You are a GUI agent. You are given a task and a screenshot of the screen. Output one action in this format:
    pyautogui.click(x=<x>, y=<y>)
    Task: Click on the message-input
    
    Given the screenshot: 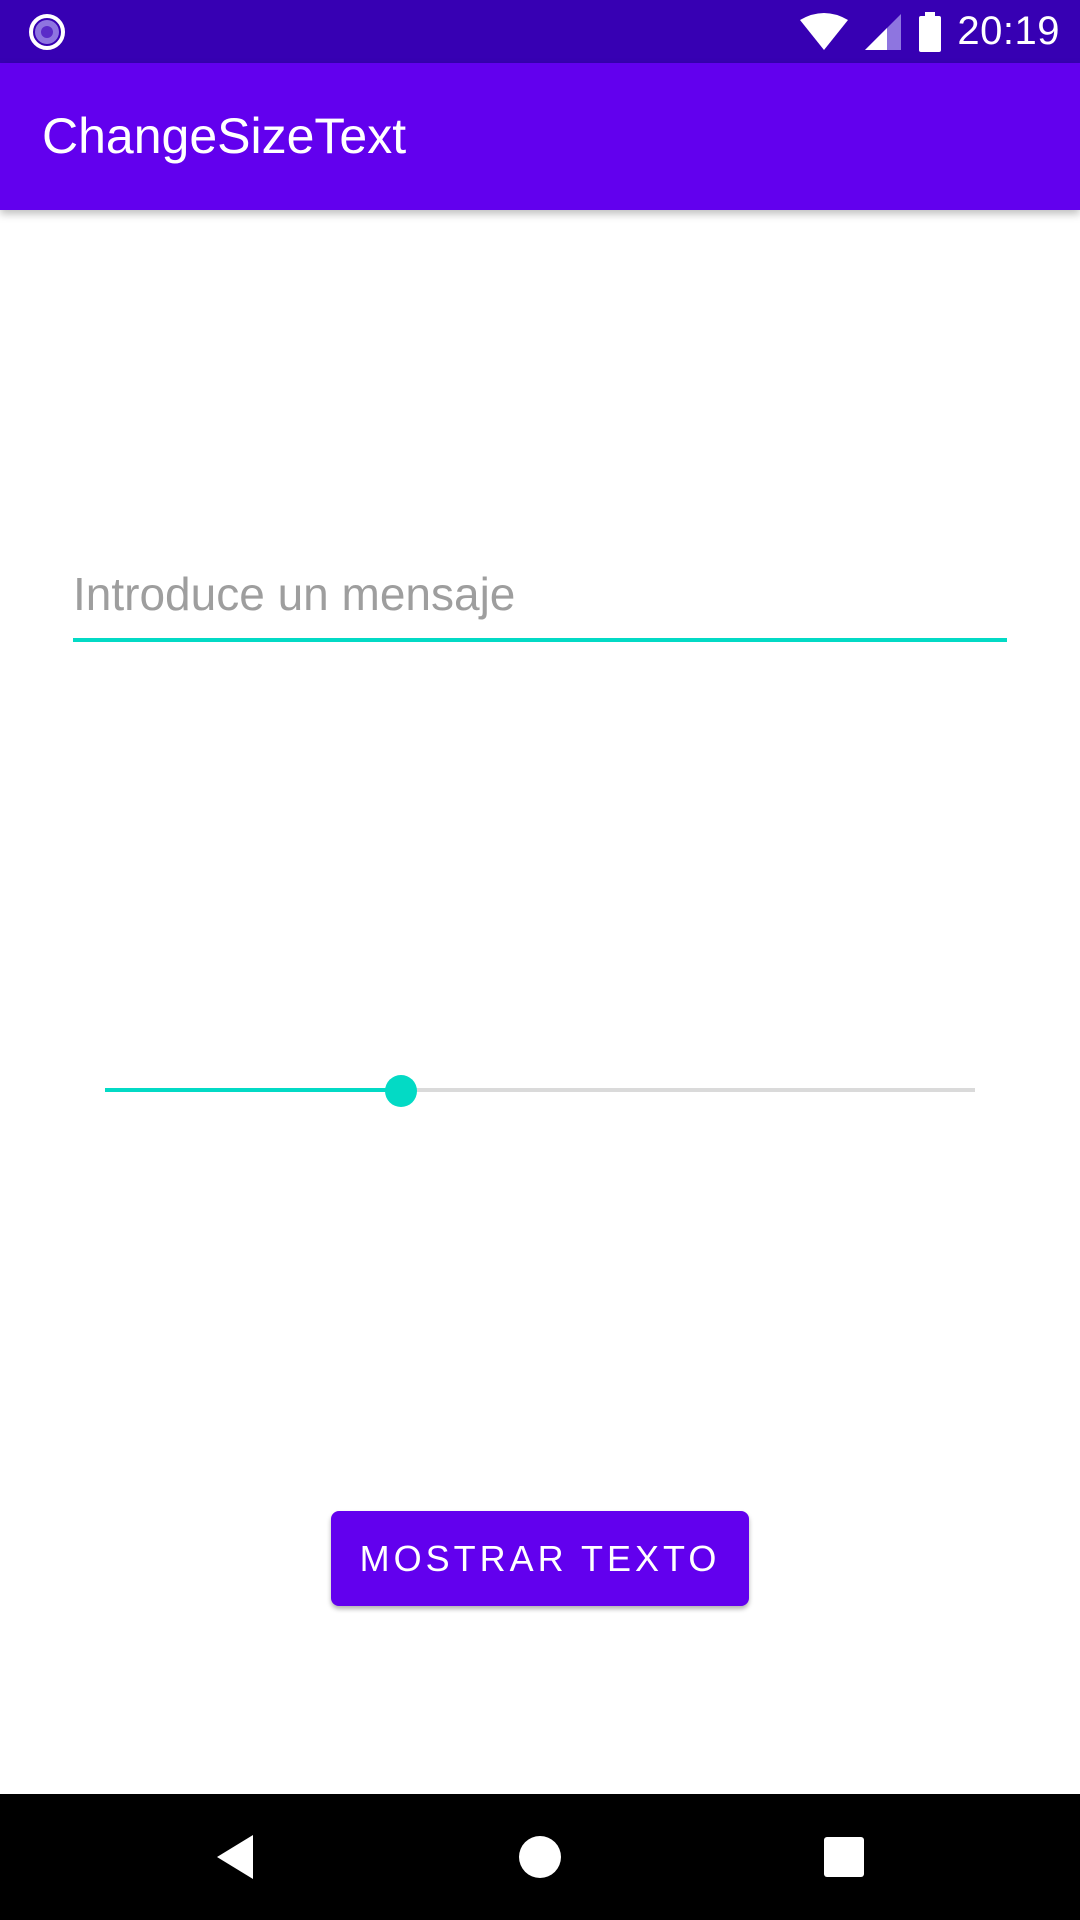 What is the action you would take?
    pyautogui.click(x=540, y=596)
    